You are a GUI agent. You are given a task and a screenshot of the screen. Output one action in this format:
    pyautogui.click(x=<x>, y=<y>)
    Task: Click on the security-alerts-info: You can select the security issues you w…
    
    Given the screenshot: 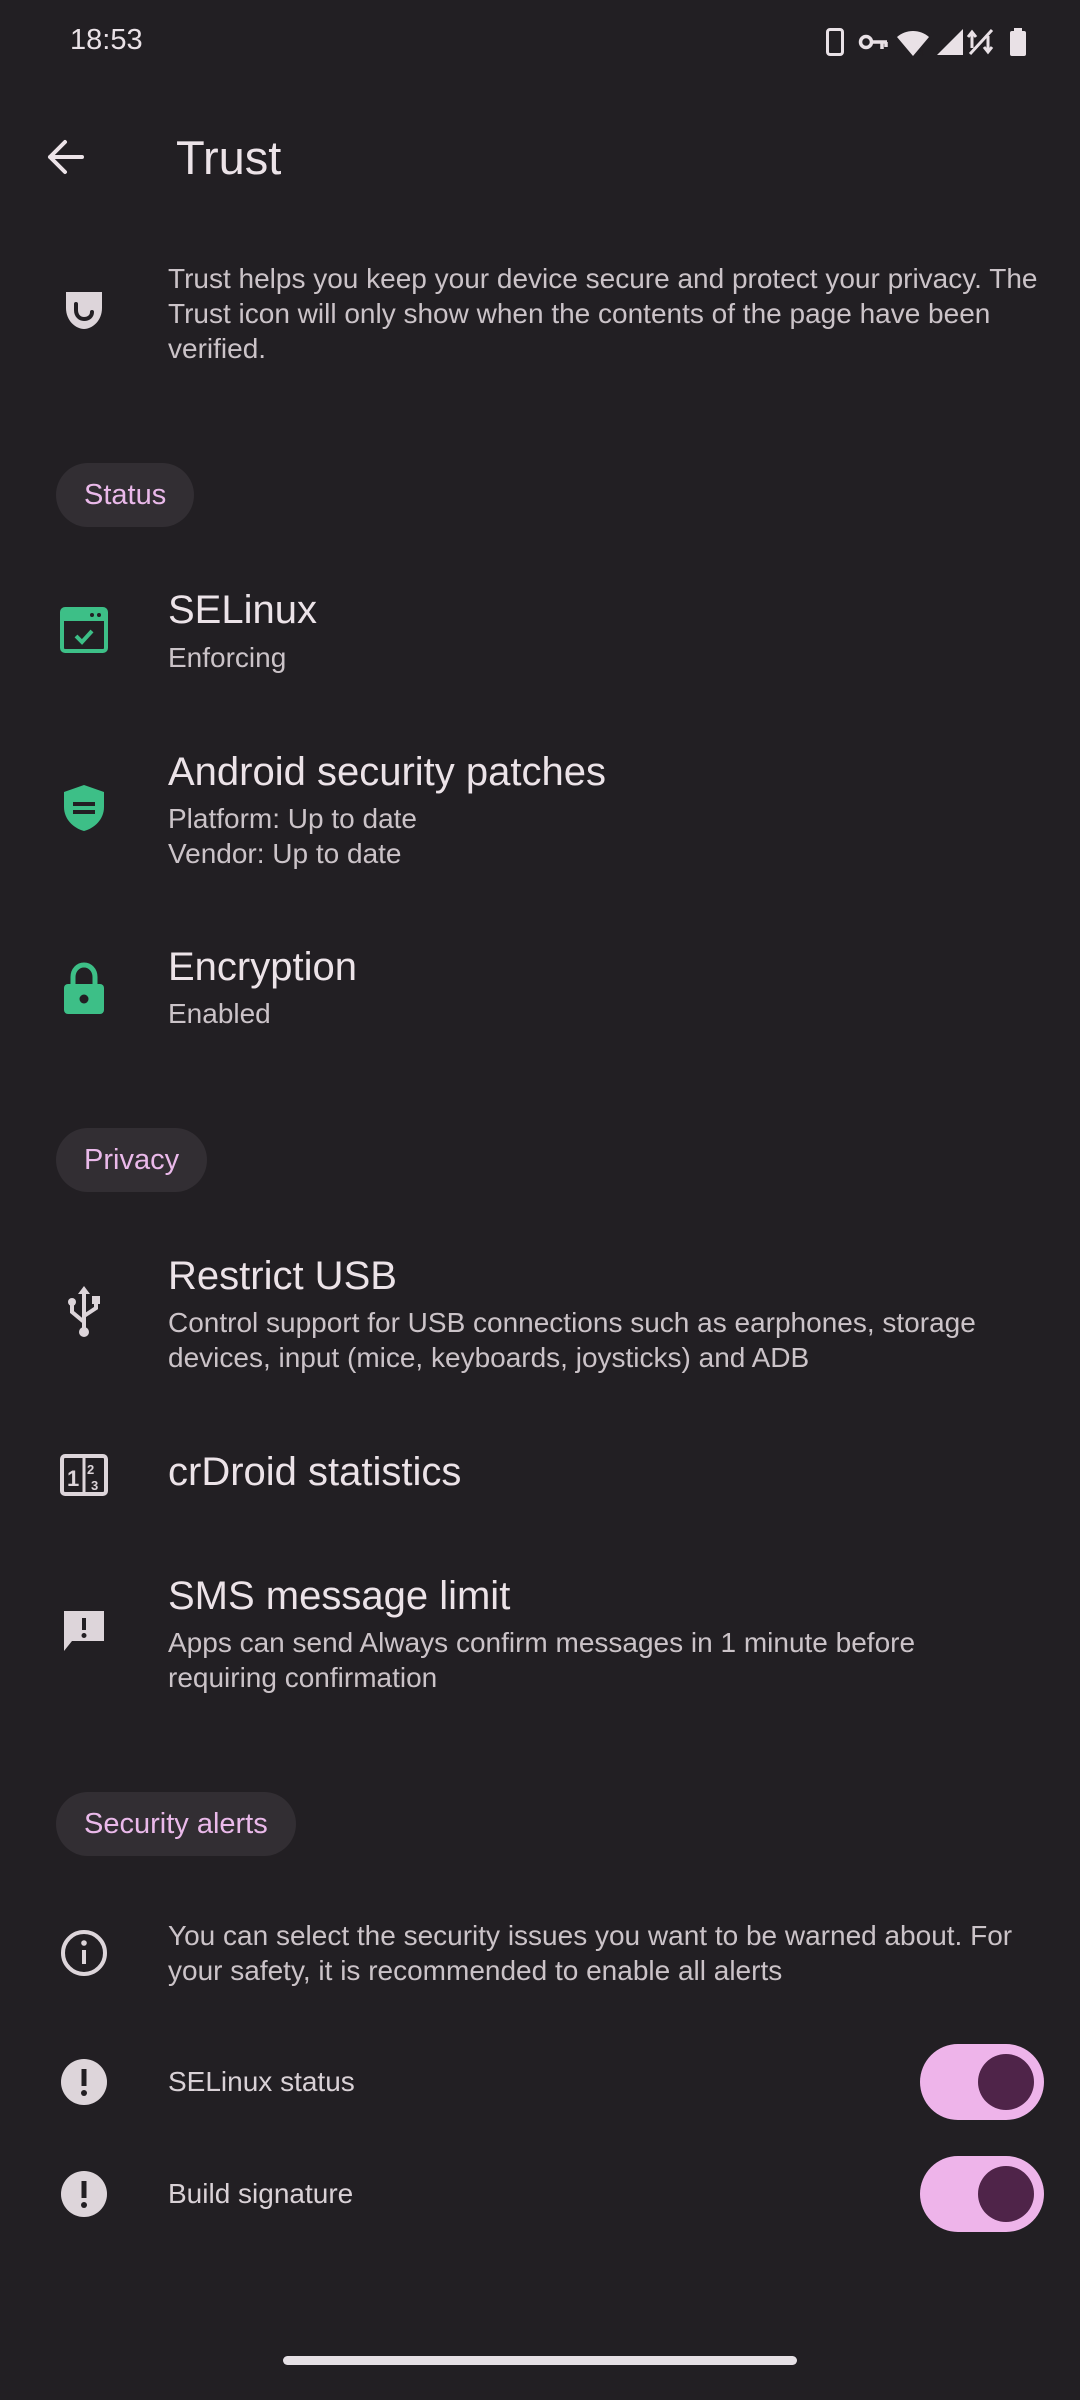 What is the action you would take?
    pyautogui.click(x=590, y=1953)
    